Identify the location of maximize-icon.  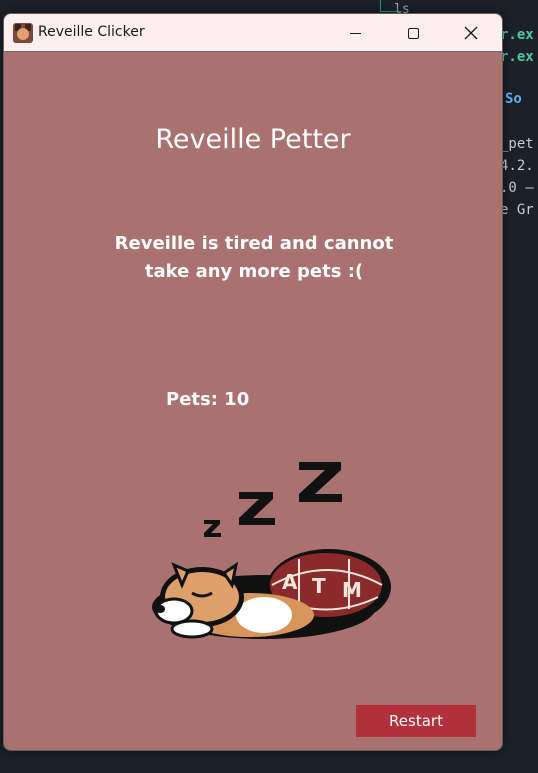
(413, 33).